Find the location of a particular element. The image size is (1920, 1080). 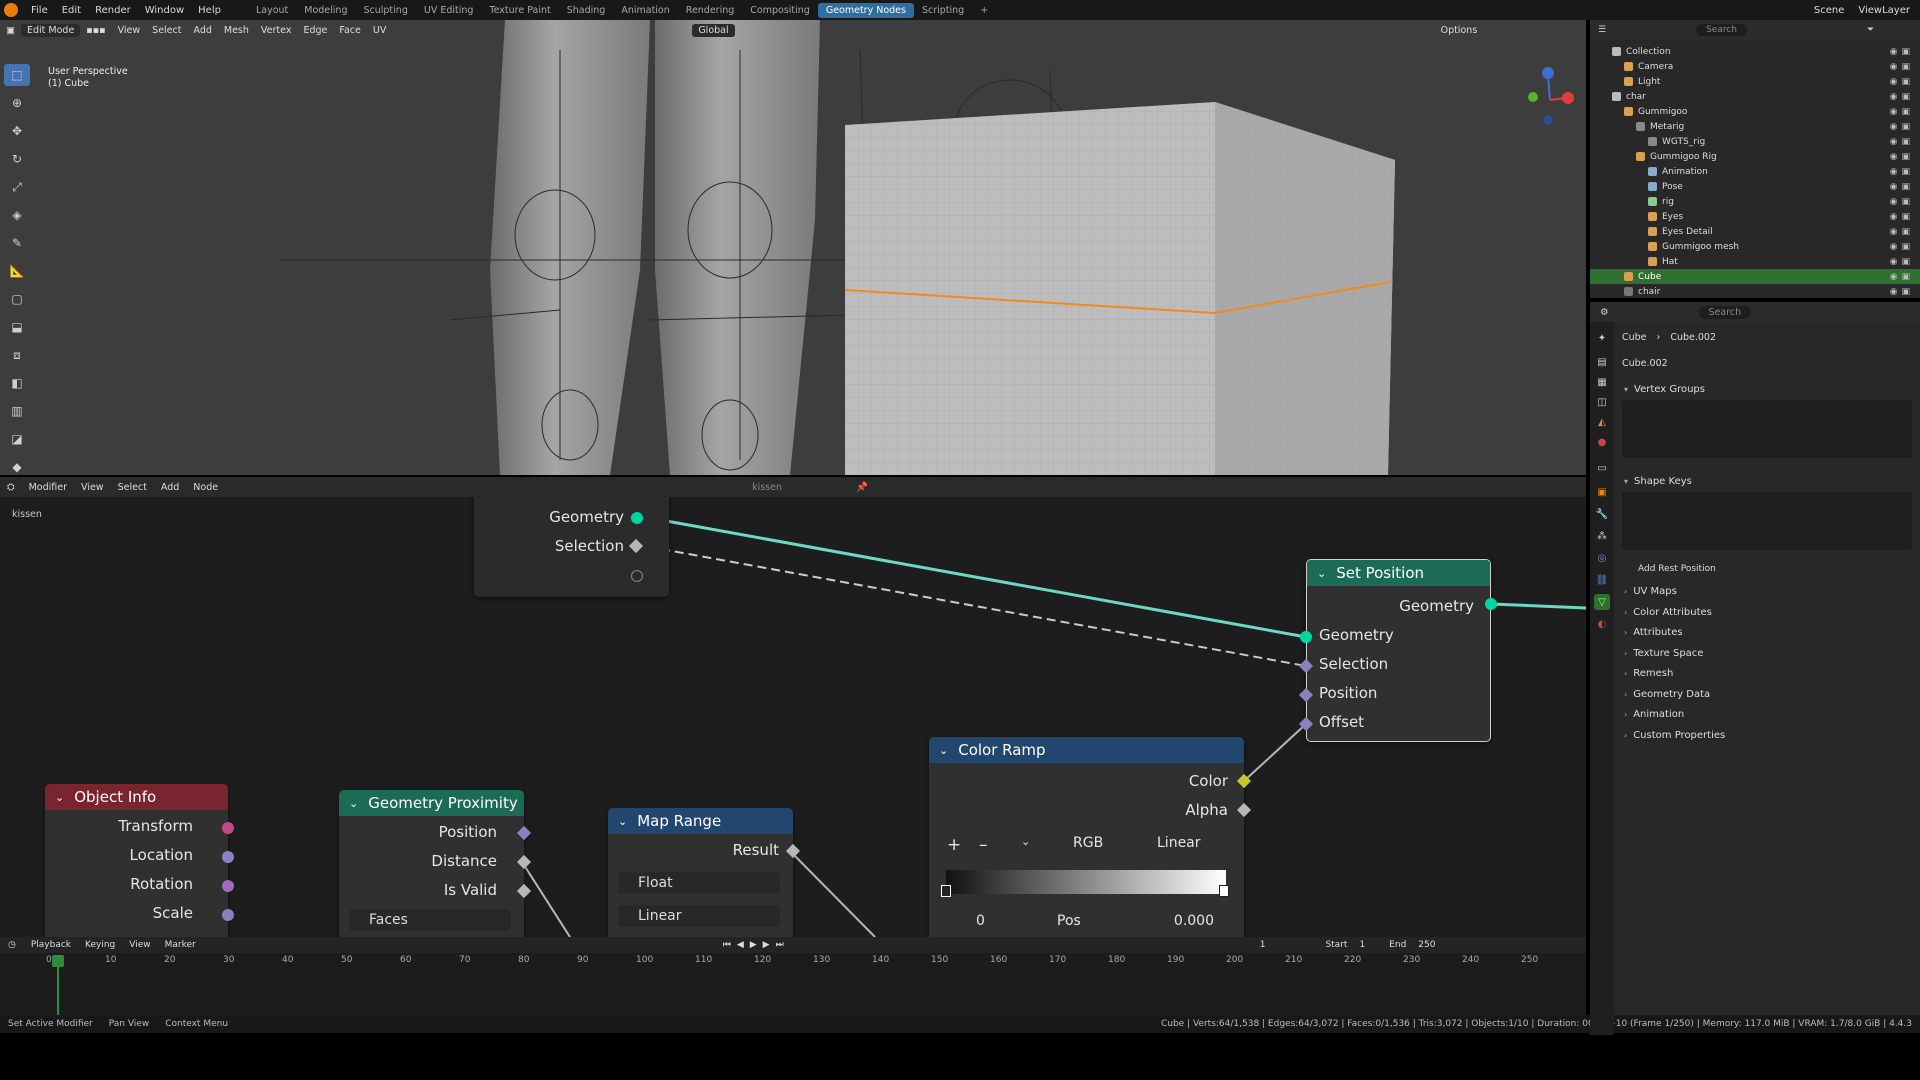

outliner-row: Eyes Detail ◉▣ is located at coordinates (1755, 231).